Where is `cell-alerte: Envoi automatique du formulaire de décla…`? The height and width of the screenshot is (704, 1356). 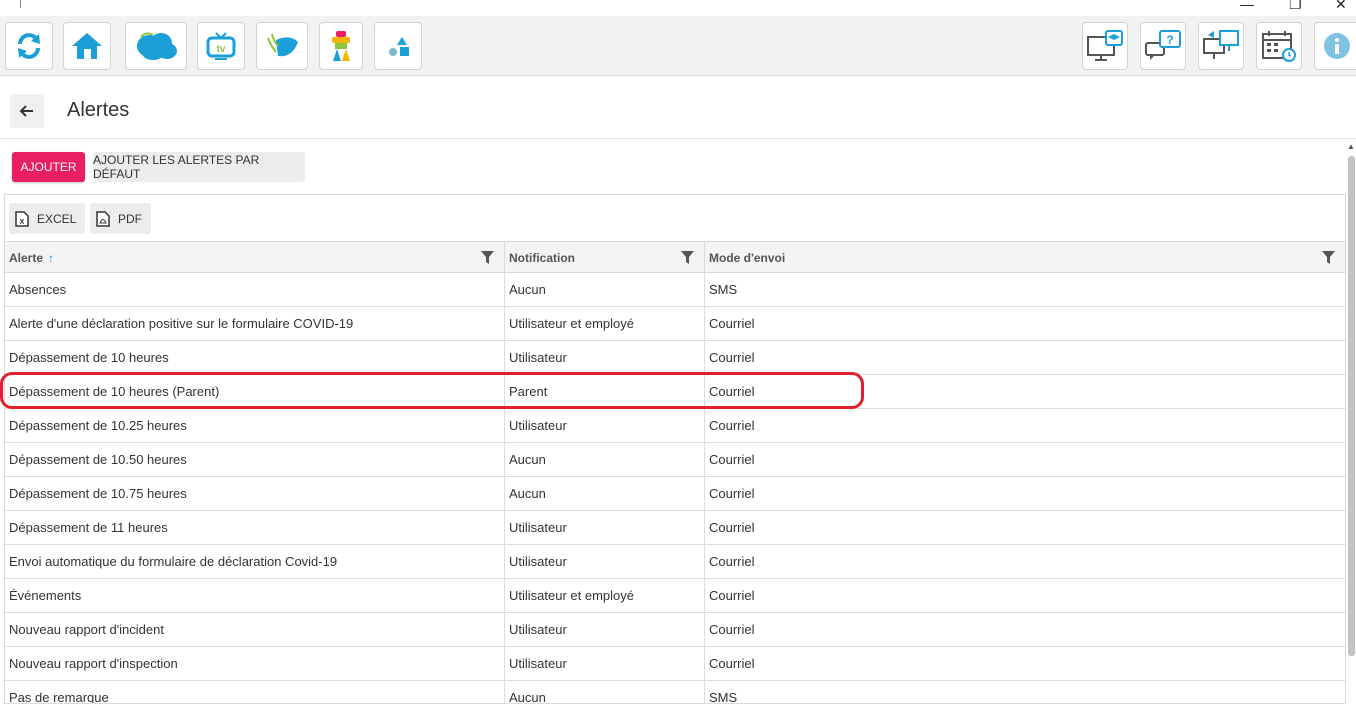
cell-alerte: Envoi automatique du formulaire de décla… is located at coordinates (255, 561).